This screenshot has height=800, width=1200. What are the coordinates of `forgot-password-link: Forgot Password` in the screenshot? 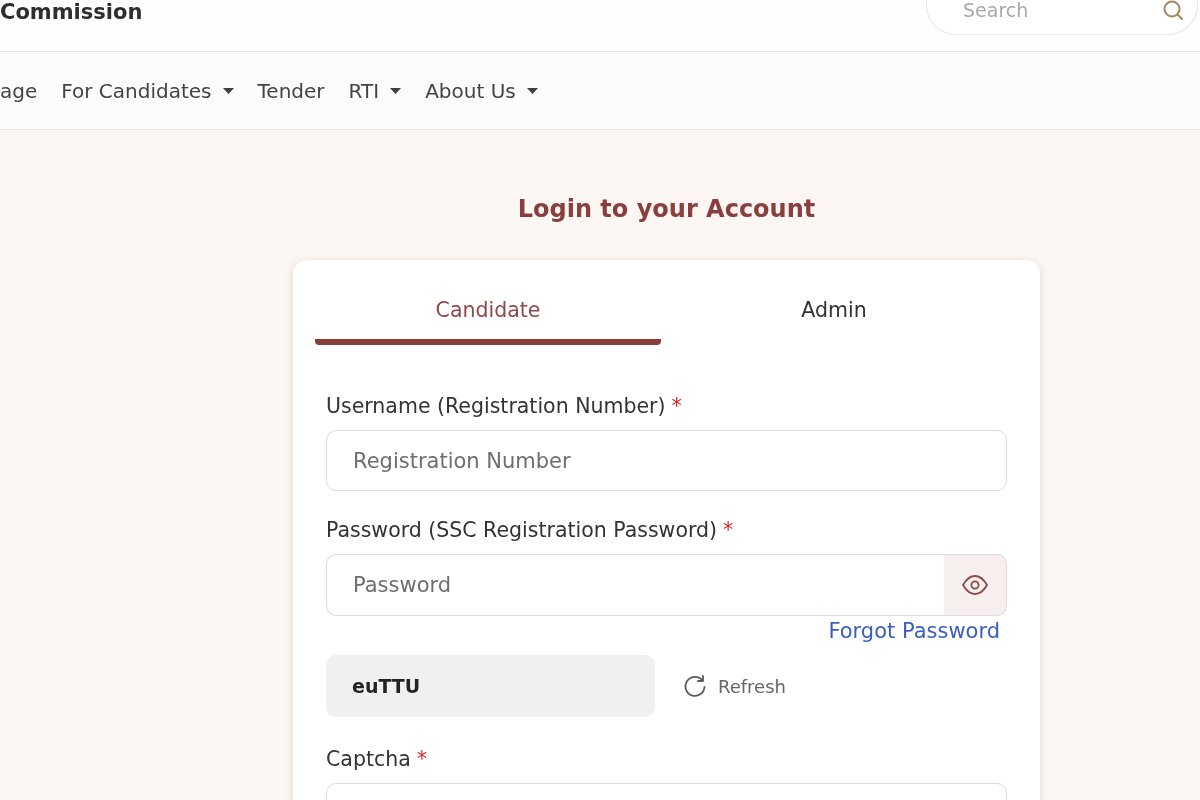 It's located at (914, 631).